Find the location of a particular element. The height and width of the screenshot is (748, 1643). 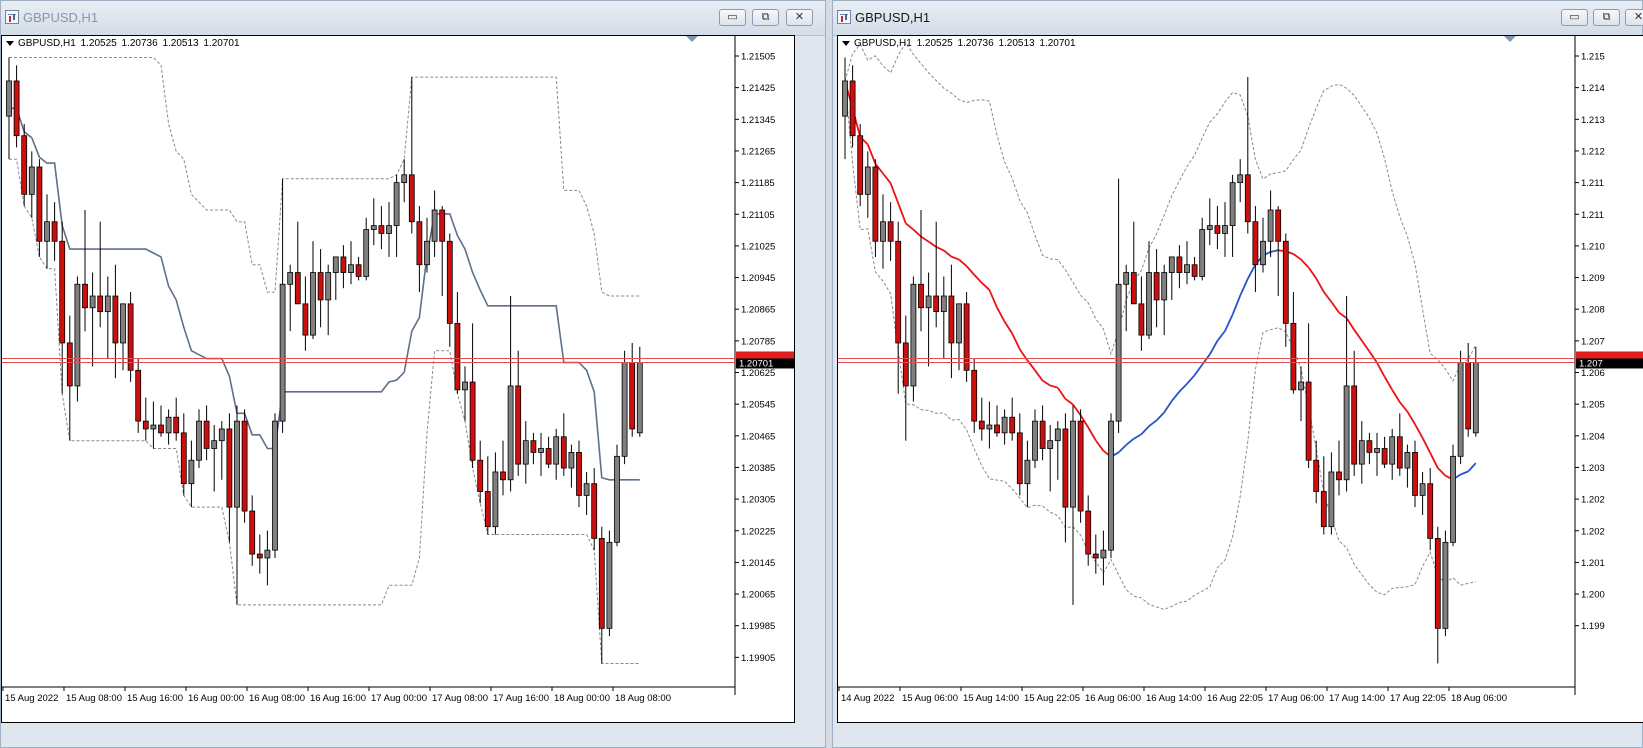

dropdown-triangle-icon is located at coordinates (846, 43).